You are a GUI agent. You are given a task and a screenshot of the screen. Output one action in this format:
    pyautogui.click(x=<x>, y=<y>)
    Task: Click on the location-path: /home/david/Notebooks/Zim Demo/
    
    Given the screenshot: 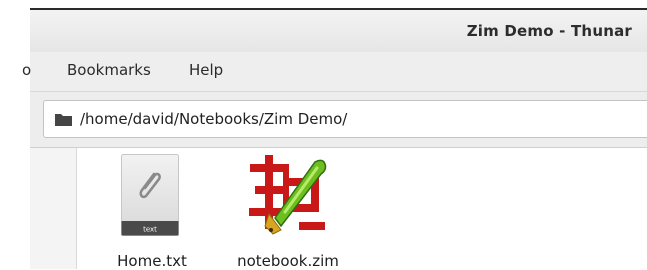 What is the action you would take?
    pyautogui.click(x=214, y=119)
    